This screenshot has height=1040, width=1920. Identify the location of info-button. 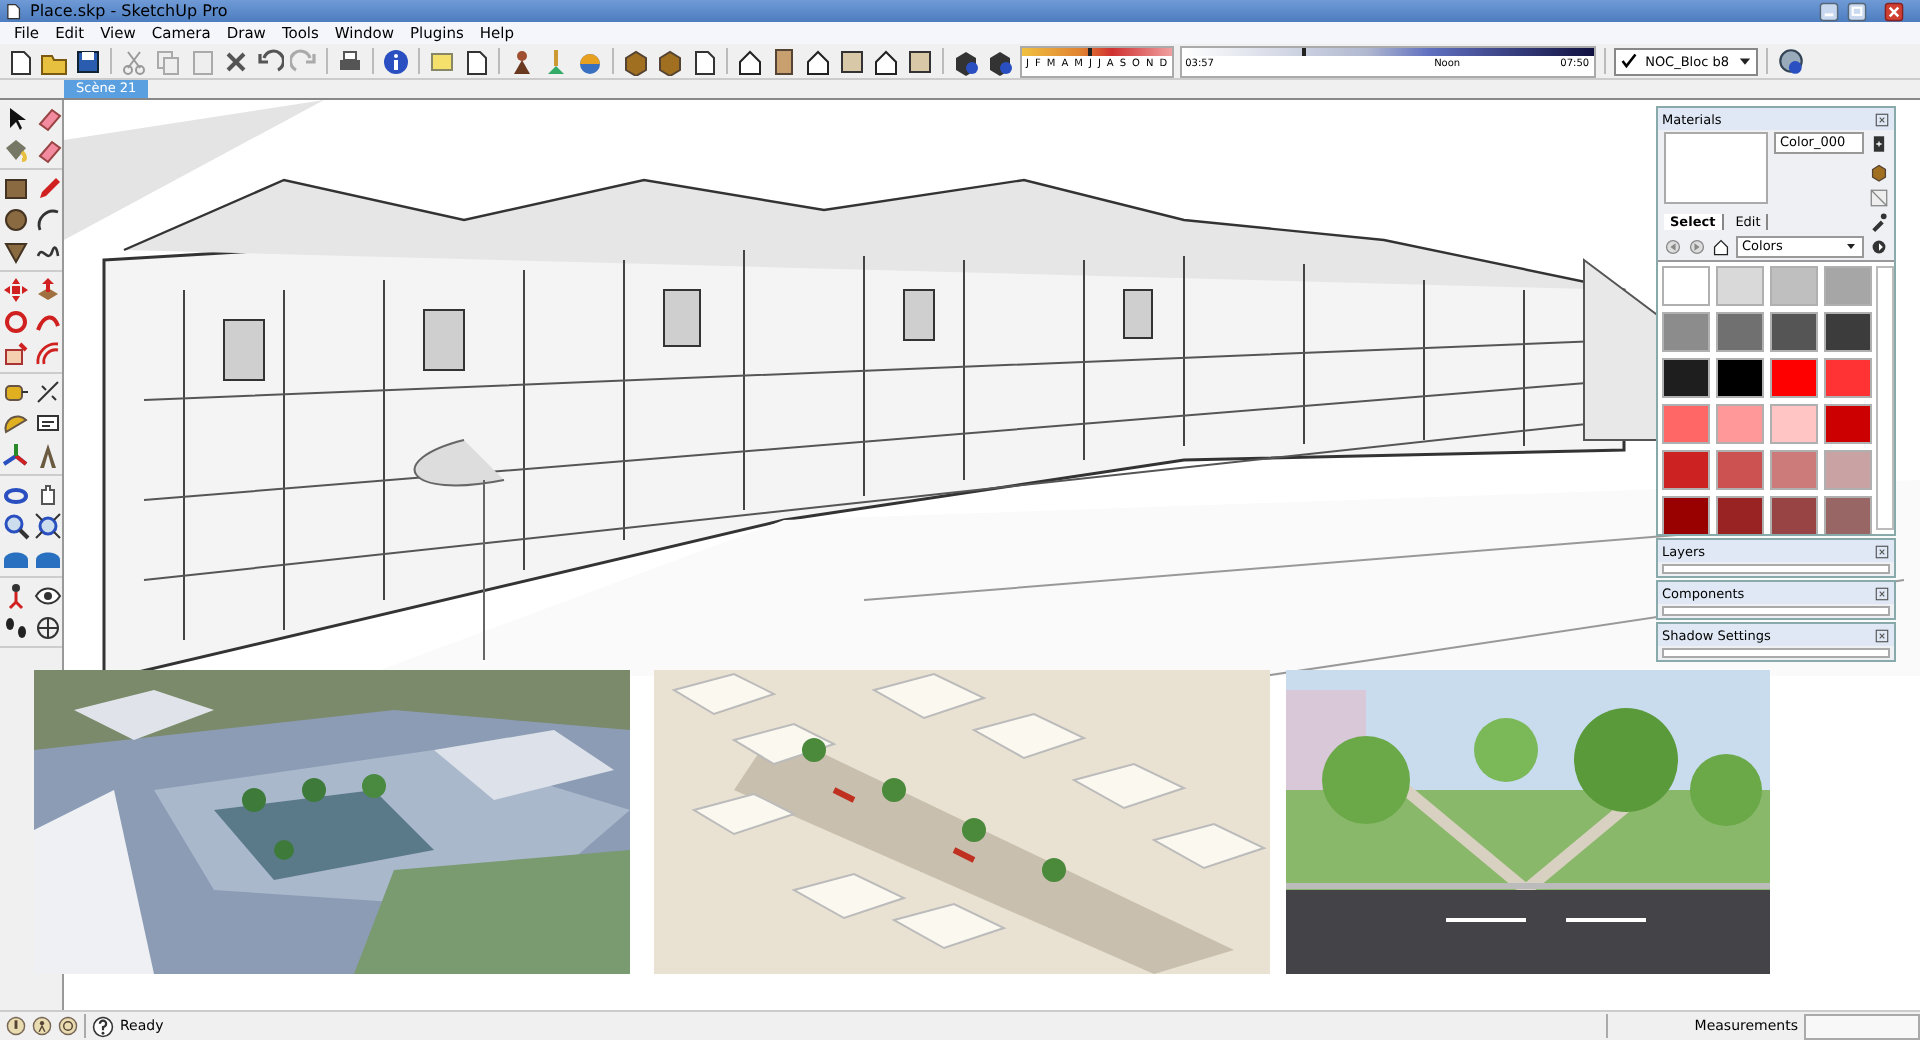
(396, 61).